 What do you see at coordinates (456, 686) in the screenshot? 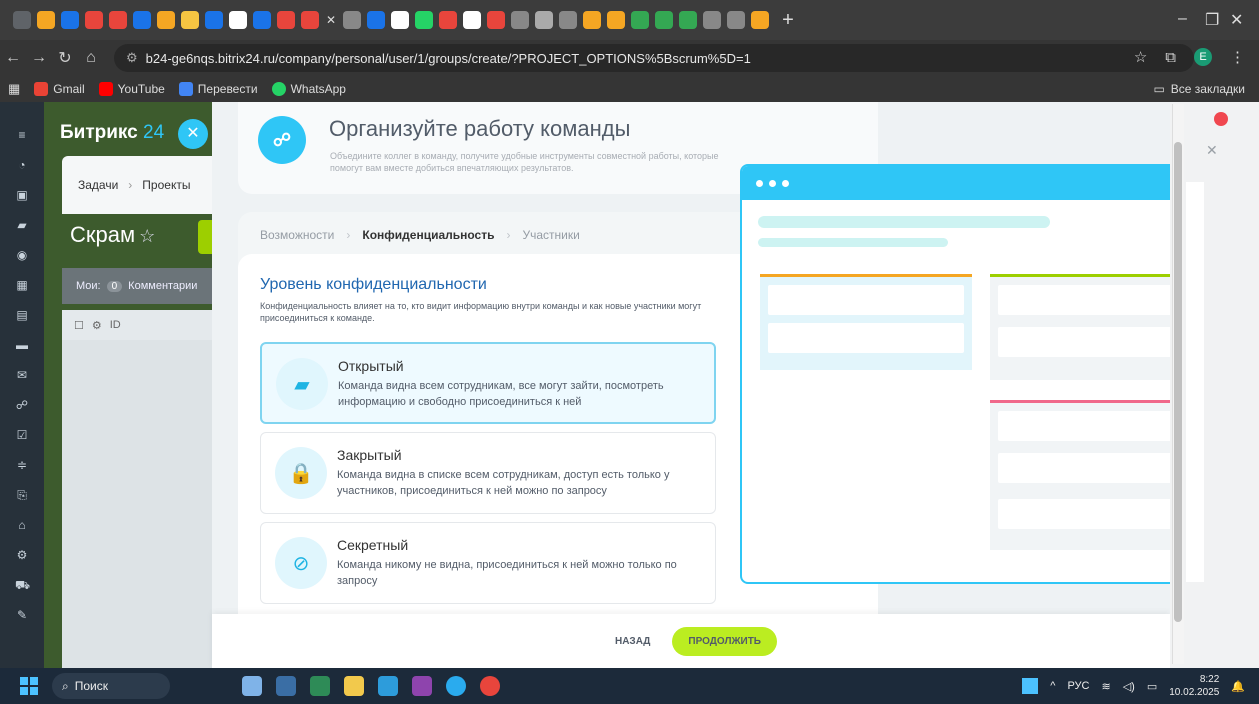
I see `telegram-icon` at bounding box center [456, 686].